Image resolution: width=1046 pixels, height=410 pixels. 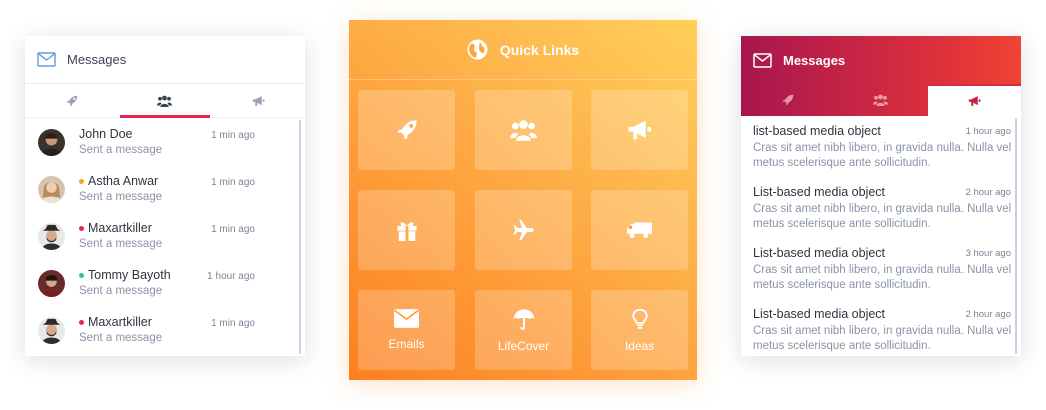 I want to click on gift-icon, so click(x=407, y=230).